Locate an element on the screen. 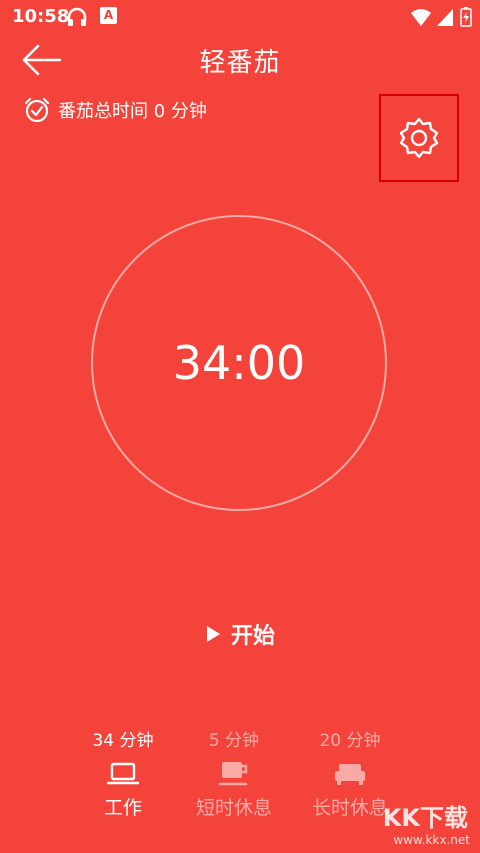  tab-short-break-label: 短时休息 is located at coordinates (233, 808).